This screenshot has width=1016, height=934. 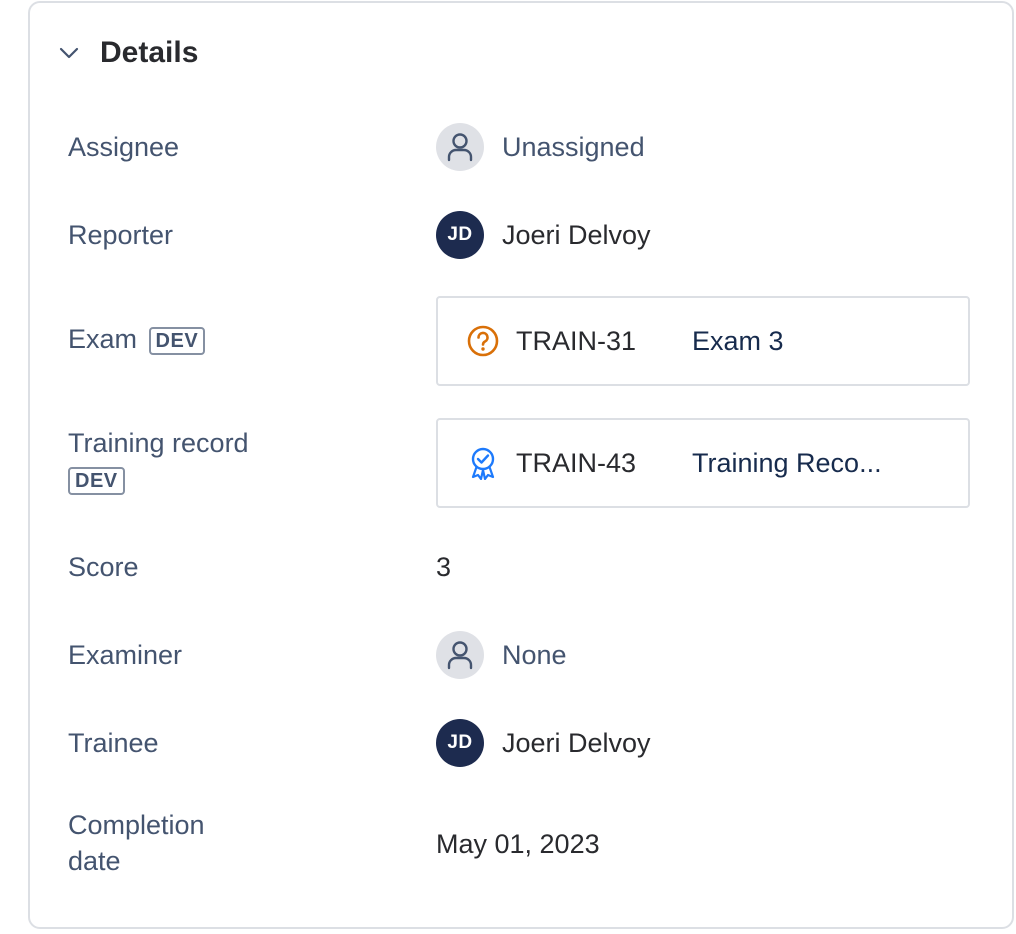 What do you see at coordinates (136, 843) in the screenshot?
I see `completion-date-label: Completion date` at bounding box center [136, 843].